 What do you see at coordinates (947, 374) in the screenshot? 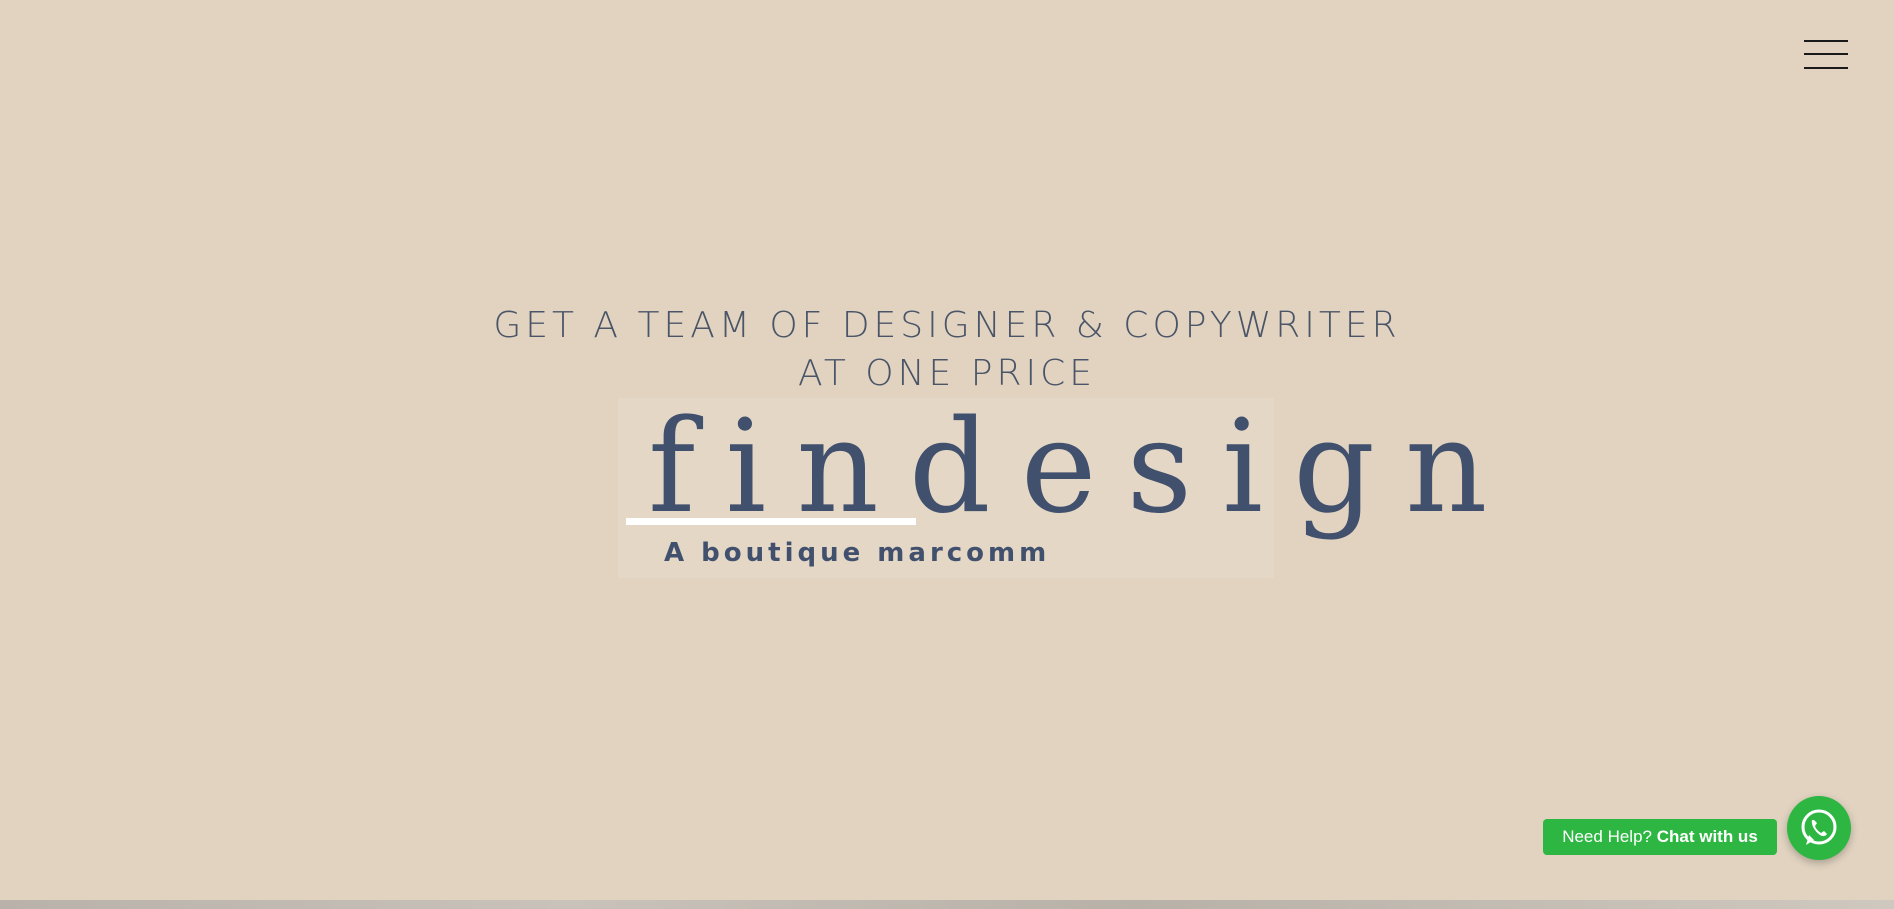
I see `hero-heading-line-2: AT ONE PRICE` at bounding box center [947, 374].